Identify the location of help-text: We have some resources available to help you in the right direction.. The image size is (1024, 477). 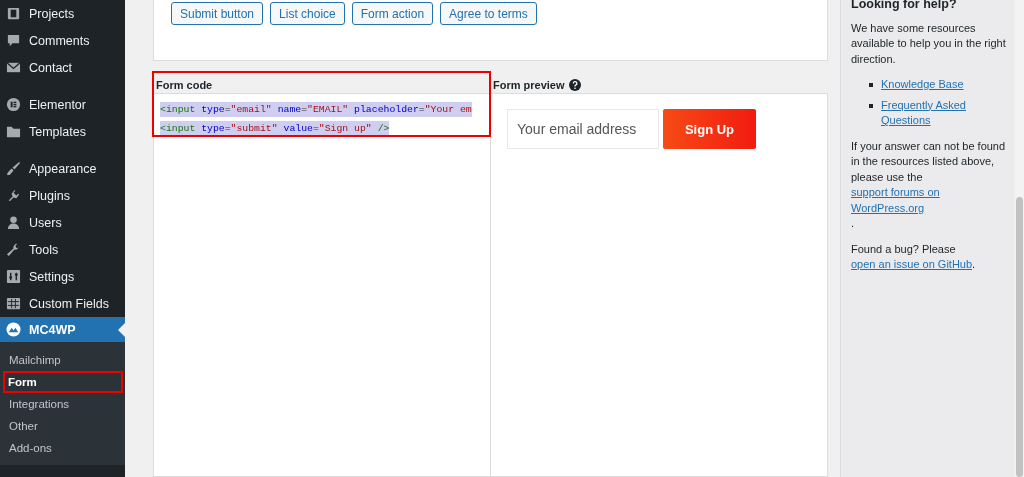
(928, 43).